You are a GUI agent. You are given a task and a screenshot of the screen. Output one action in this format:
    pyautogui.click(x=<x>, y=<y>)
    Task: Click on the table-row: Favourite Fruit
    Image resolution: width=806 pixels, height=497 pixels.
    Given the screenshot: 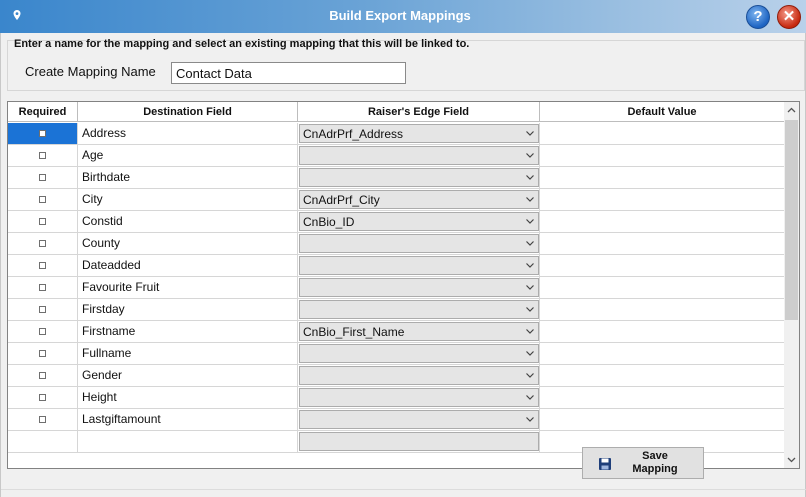 What is the action you would take?
    pyautogui.click(x=396, y=288)
    